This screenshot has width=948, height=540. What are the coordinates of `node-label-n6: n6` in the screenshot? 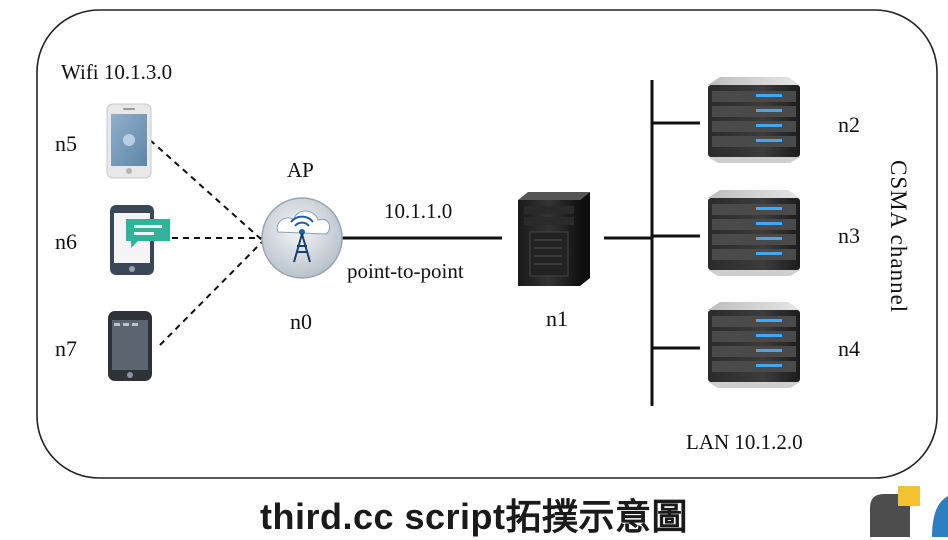 It's located at (66, 241).